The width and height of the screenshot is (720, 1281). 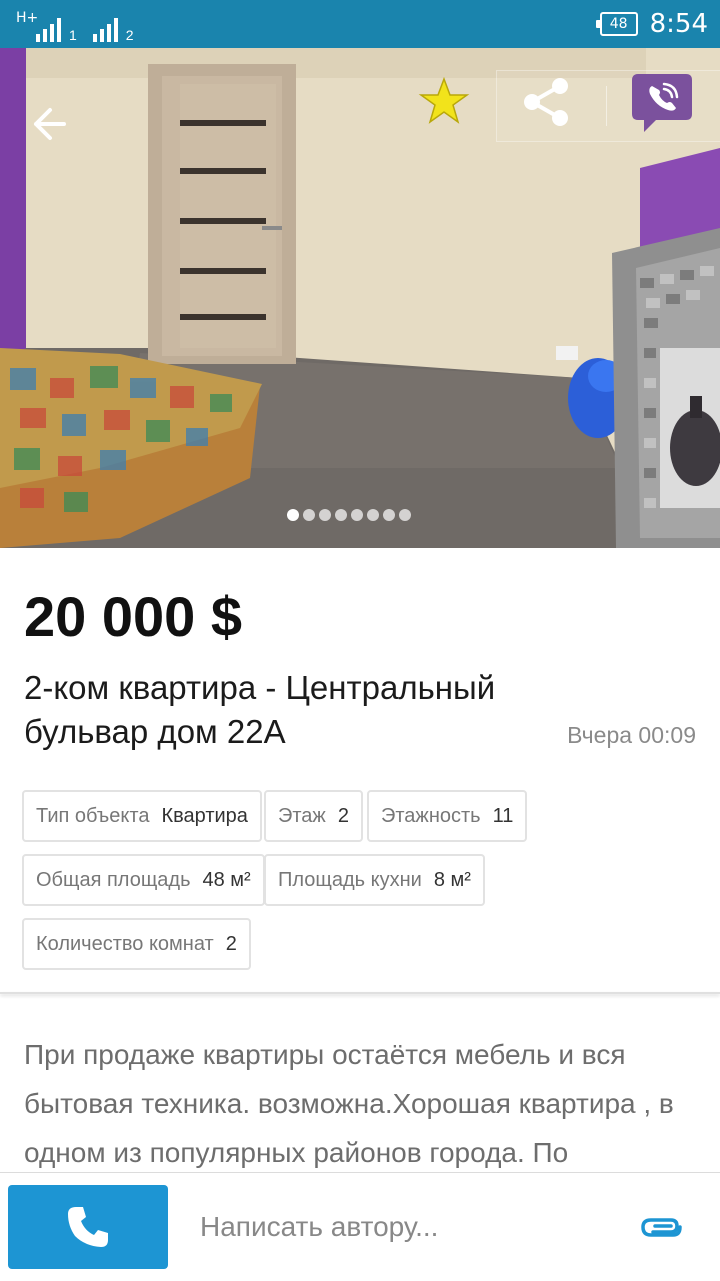 I want to click on attribute-chip: Этаж 2, so click(x=313, y=816).